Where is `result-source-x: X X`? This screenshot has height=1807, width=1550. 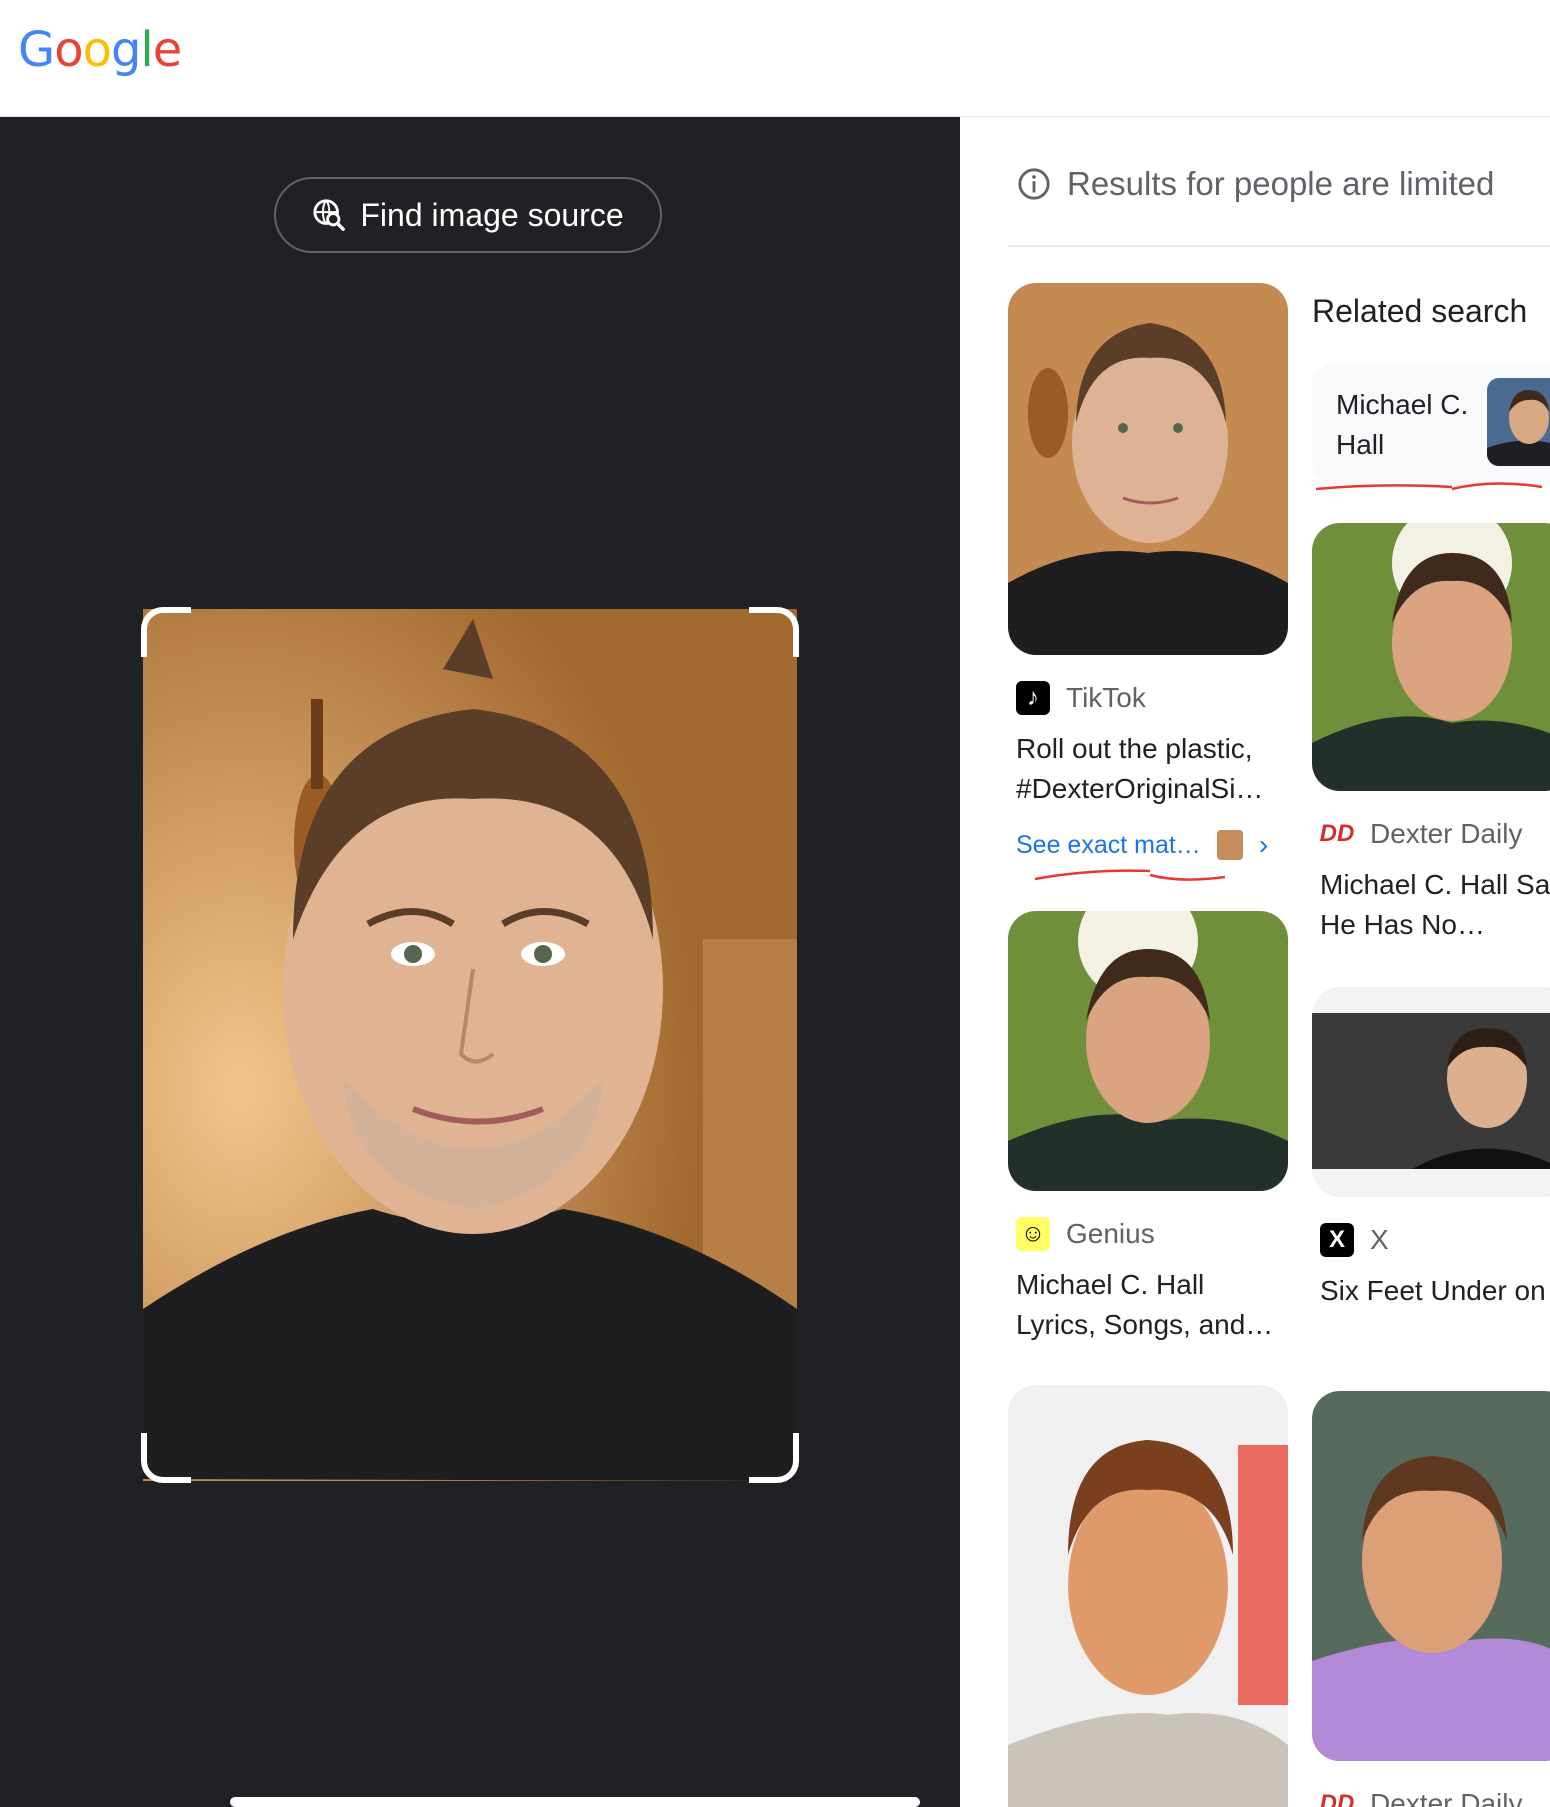 result-source-x: X X is located at coordinates (1354, 1240).